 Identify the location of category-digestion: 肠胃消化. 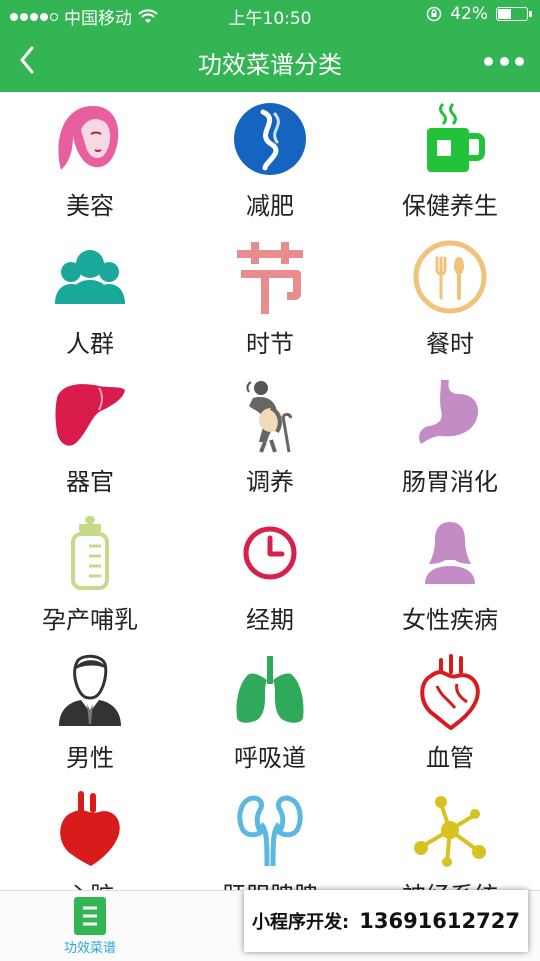
(450, 437).